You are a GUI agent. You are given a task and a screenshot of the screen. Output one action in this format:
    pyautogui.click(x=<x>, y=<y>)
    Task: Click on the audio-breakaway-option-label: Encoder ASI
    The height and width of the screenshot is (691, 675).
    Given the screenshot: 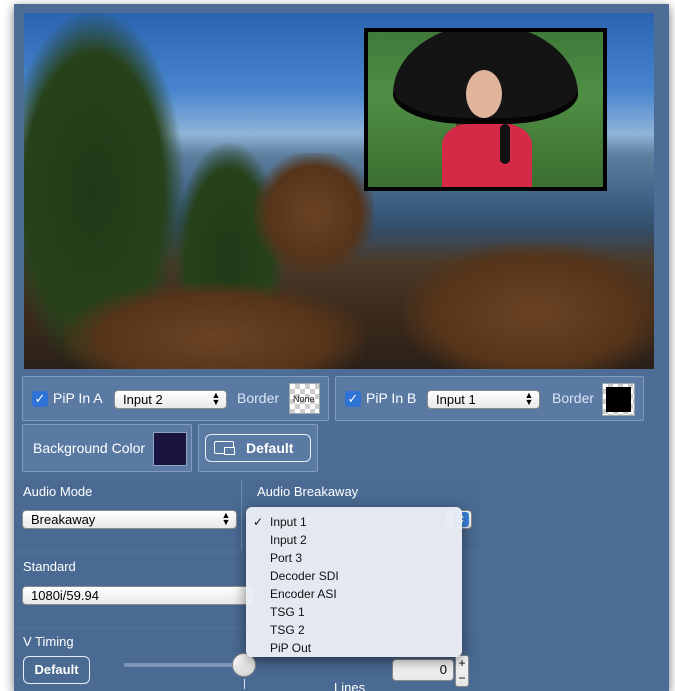 What is the action you would take?
    pyautogui.click(x=303, y=594)
    